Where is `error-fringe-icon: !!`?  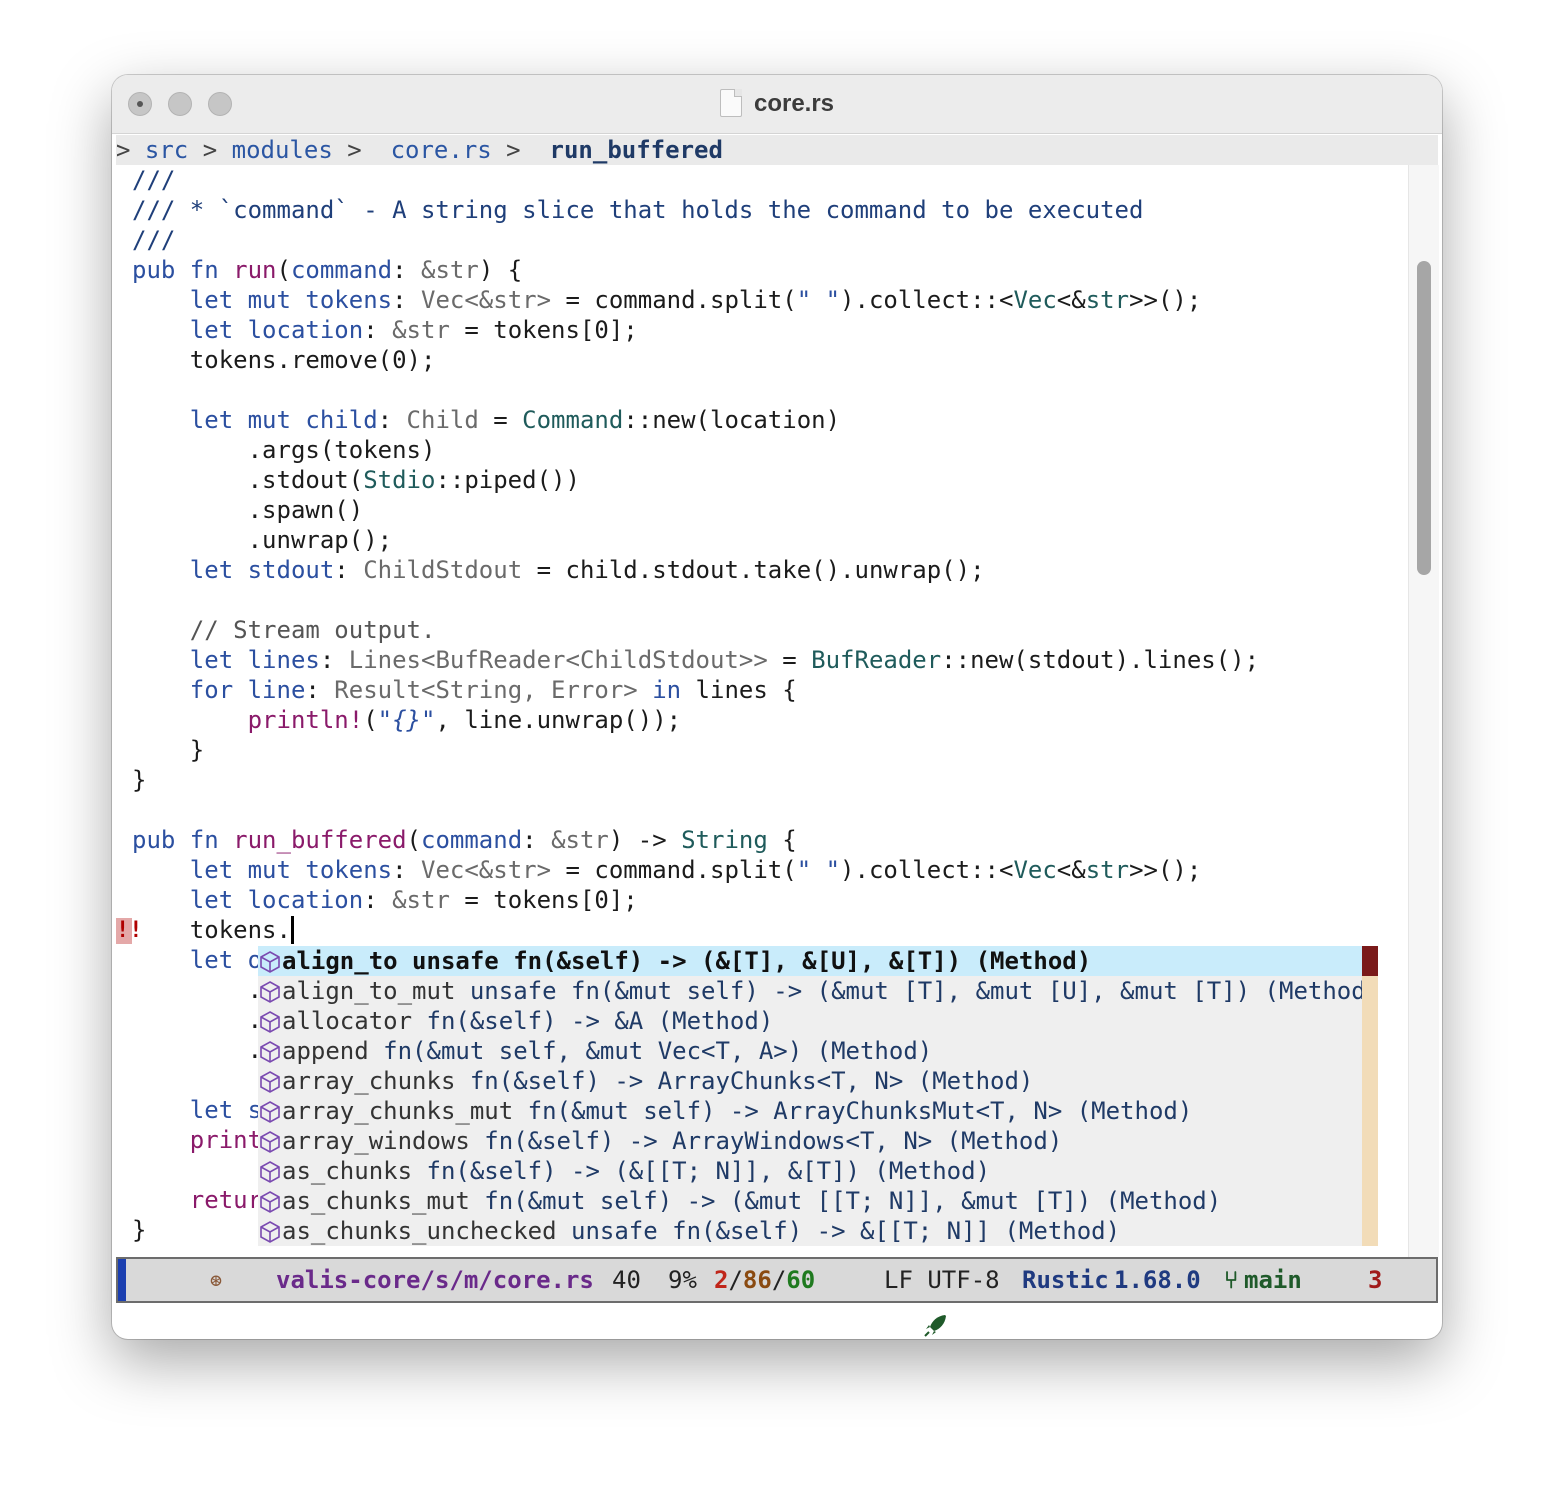
error-fringe-icon: !! is located at coordinates (129, 931).